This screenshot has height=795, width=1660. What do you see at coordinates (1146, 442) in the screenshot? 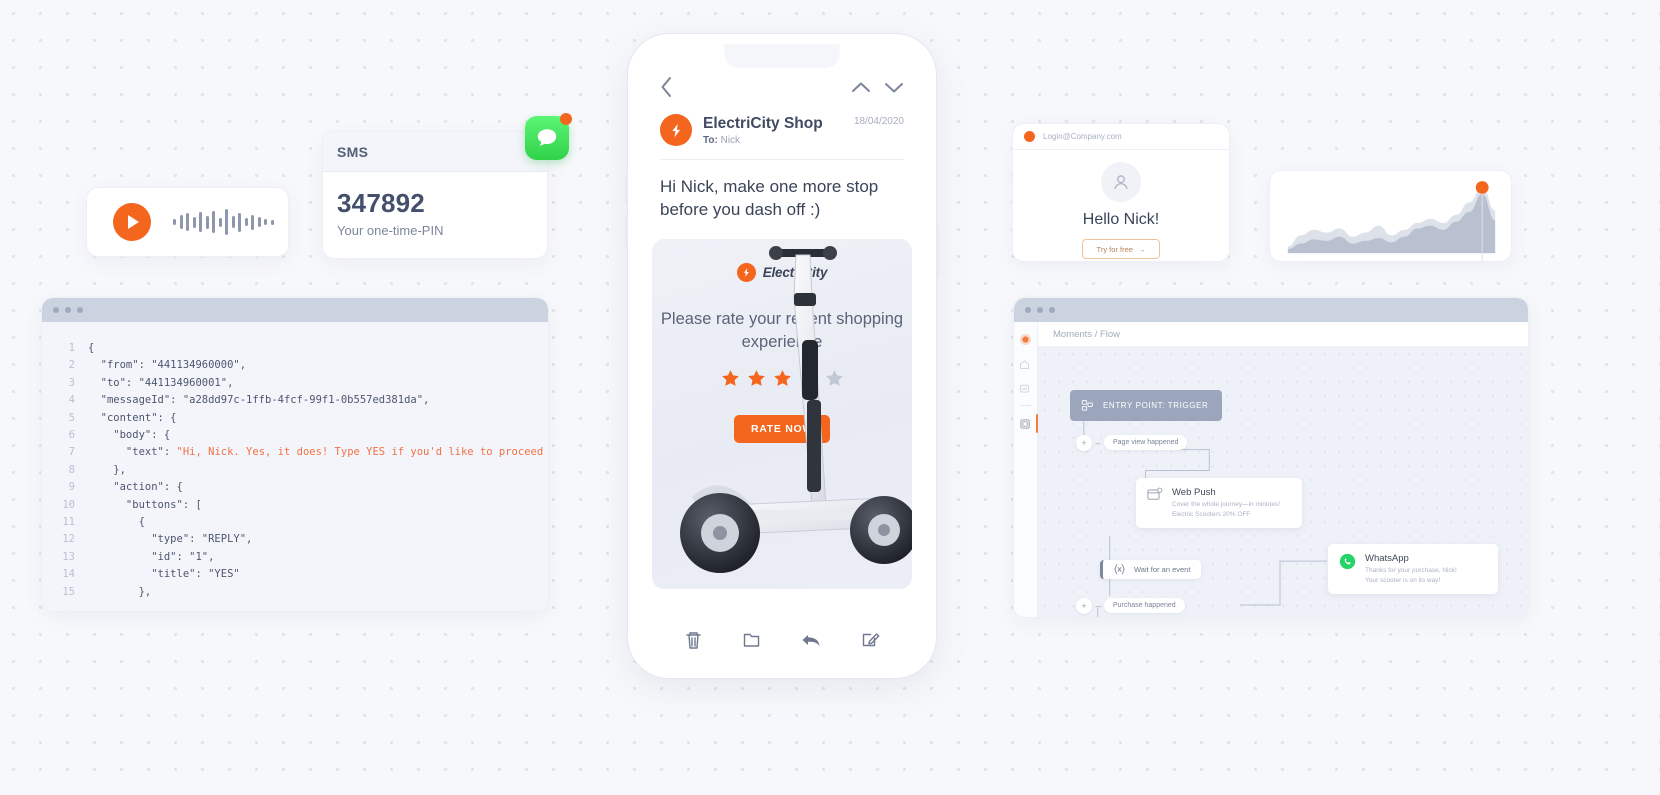
I see `flow-pill-page-view: Page view happened` at bounding box center [1146, 442].